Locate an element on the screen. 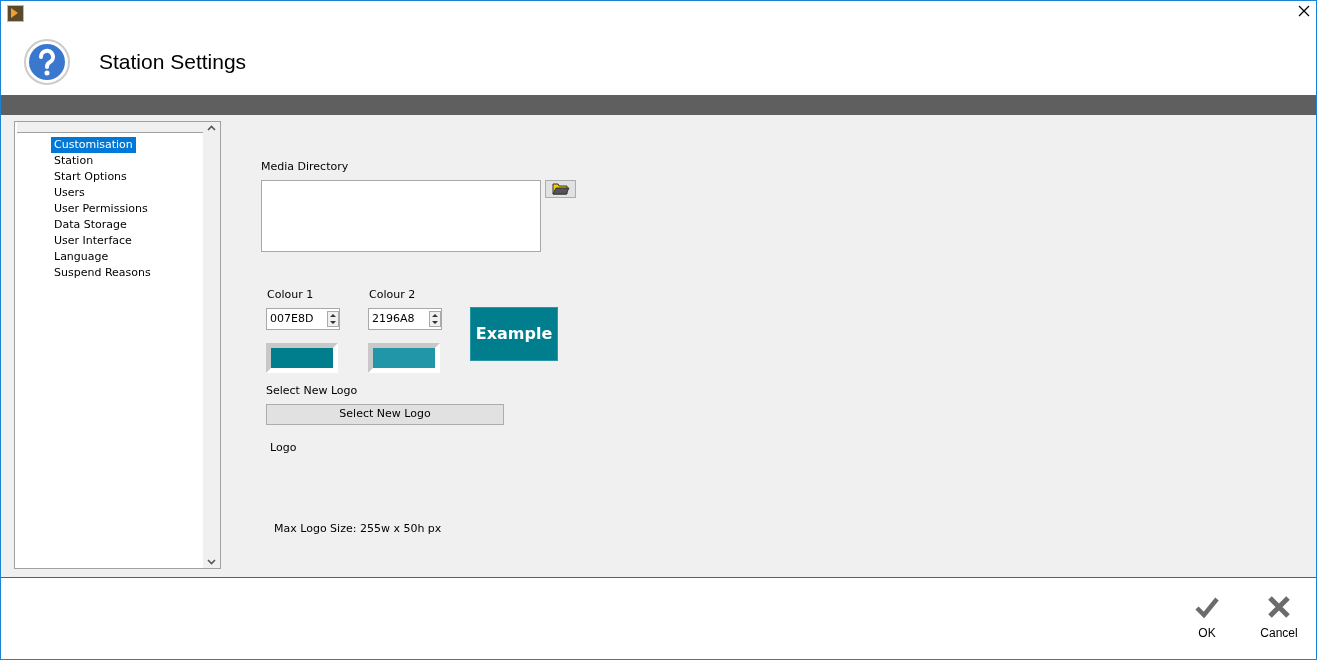 The width and height of the screenshot is (1317, 660). select-logo-button: Select New Logo is located at coordinates (385, 414).